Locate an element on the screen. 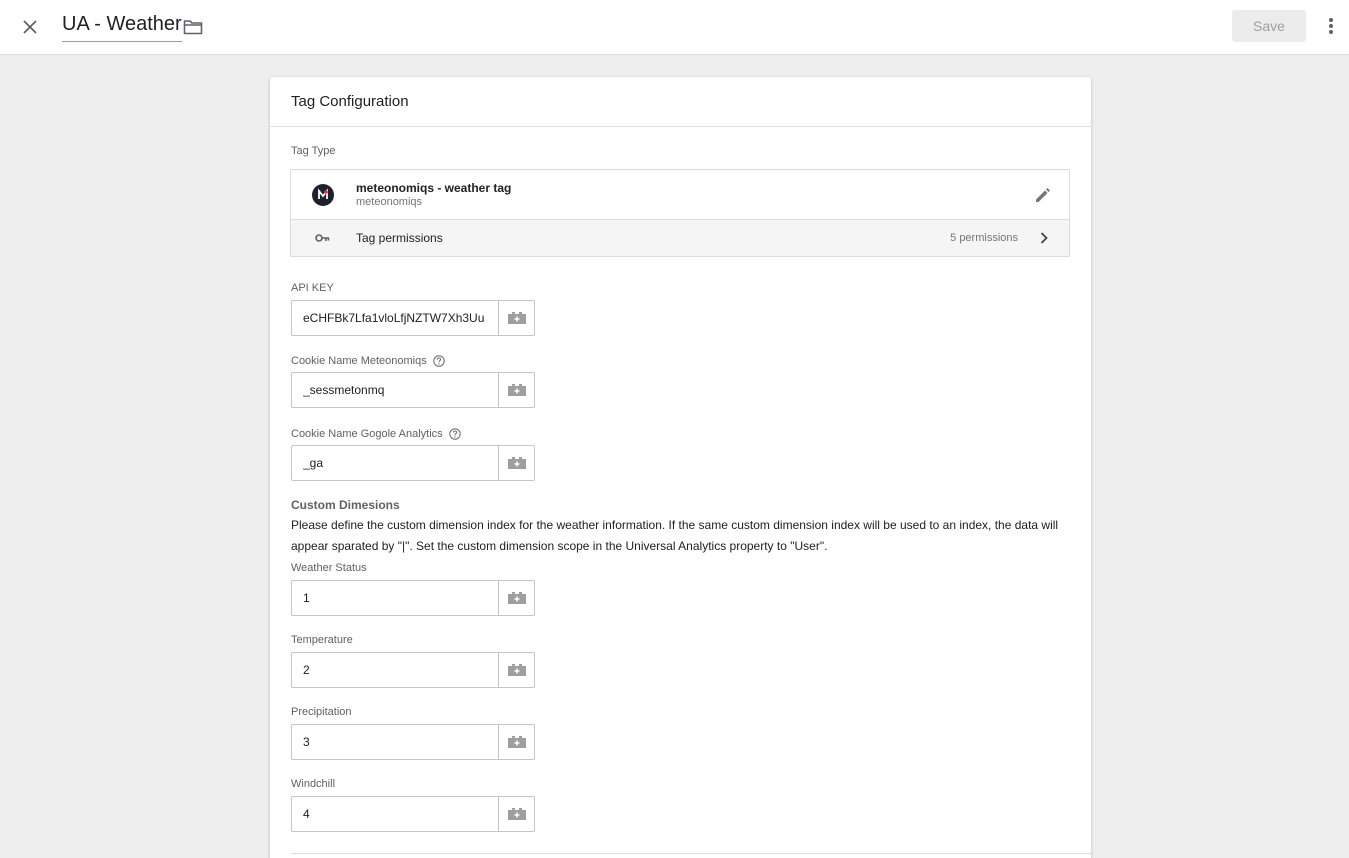 This screenshot has height=858, width=1349. weather-status-field is located at coordinates (413, 598).